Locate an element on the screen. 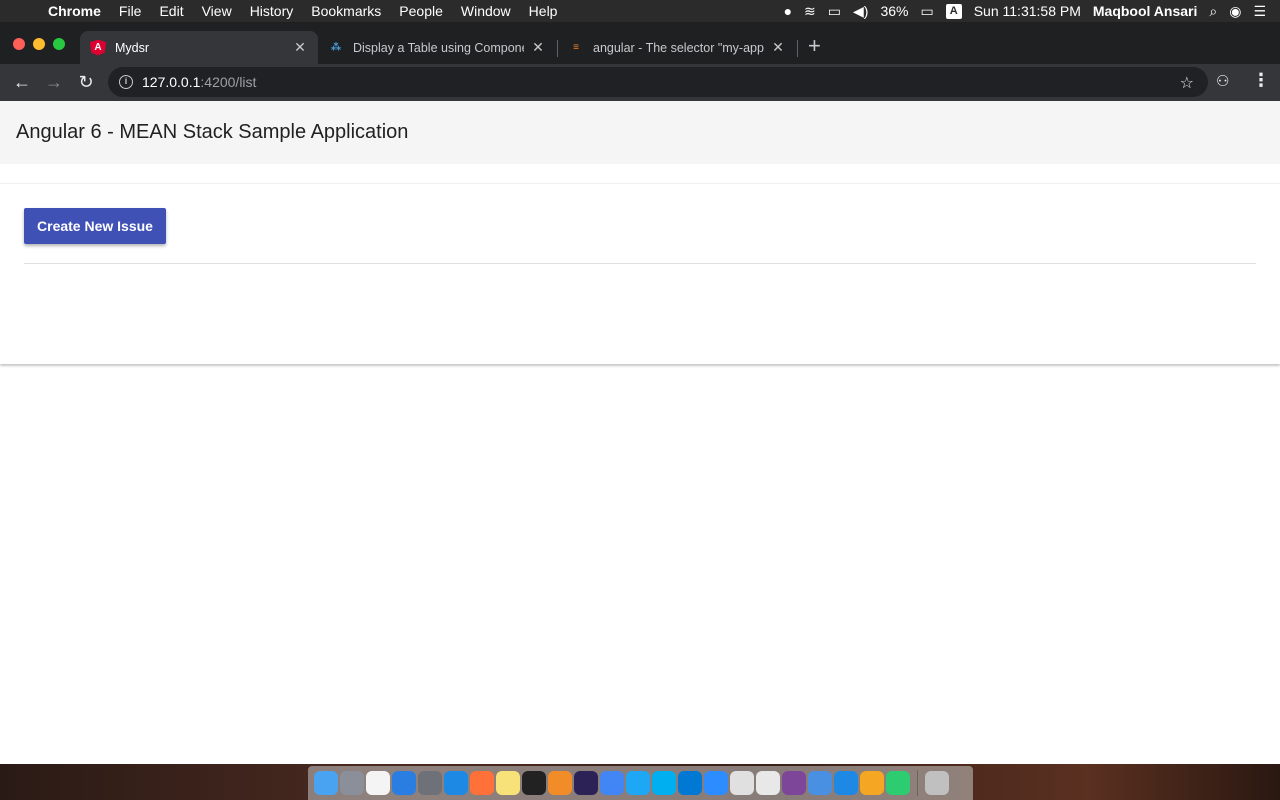 Image resolution: width=1280 pixels, height=800 pixels. back-icon: ← is located at coordinates (22, 82).